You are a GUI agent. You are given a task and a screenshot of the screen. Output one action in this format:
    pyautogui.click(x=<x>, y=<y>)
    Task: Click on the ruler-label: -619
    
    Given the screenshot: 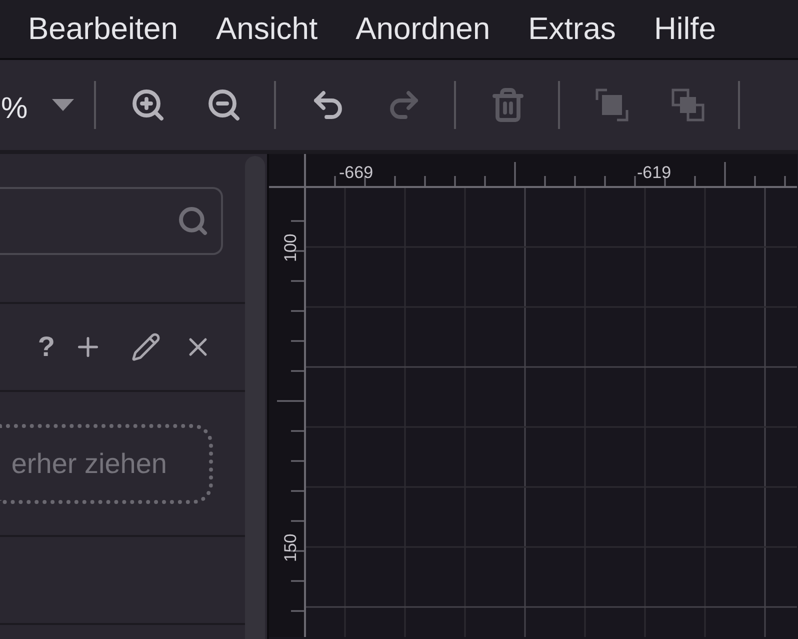 What is the action you would take?
    pyautogui.click(x=654, y=172)
    